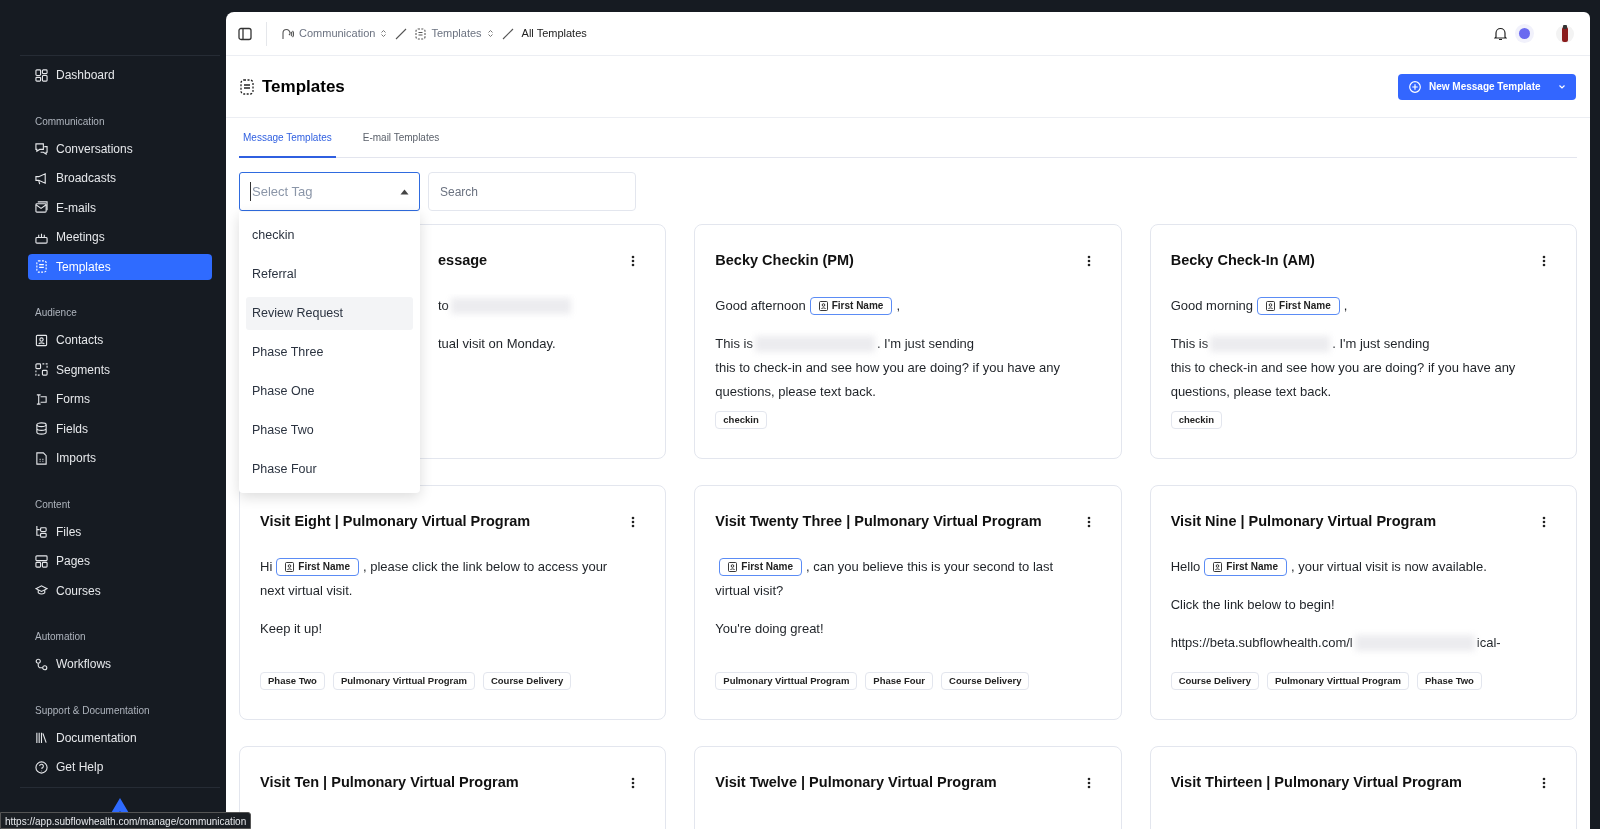 Image resolution: width=1600 pixels, height=829 pixels. Describe the element at coordinates (878, 522) in the screenshot. I see `card-title: Visit Twenty Three | Pulmonary Virtual Program` at that location.